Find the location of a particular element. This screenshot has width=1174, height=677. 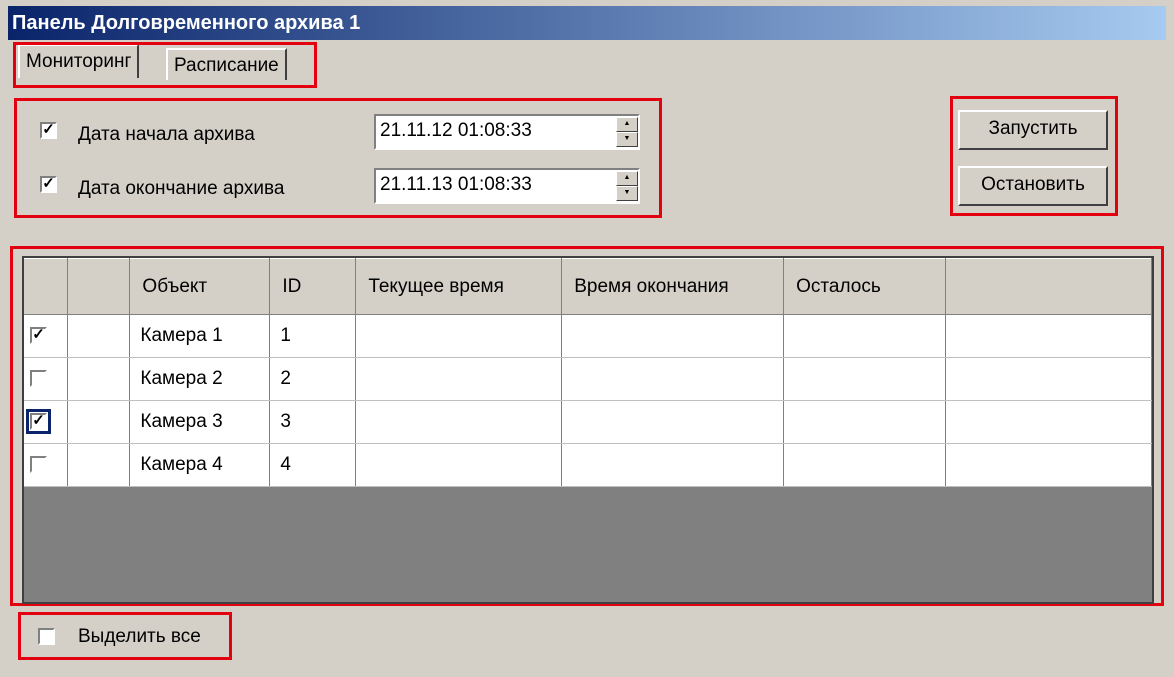

stop-button: Остановить is located at coordinates (1033, 186).